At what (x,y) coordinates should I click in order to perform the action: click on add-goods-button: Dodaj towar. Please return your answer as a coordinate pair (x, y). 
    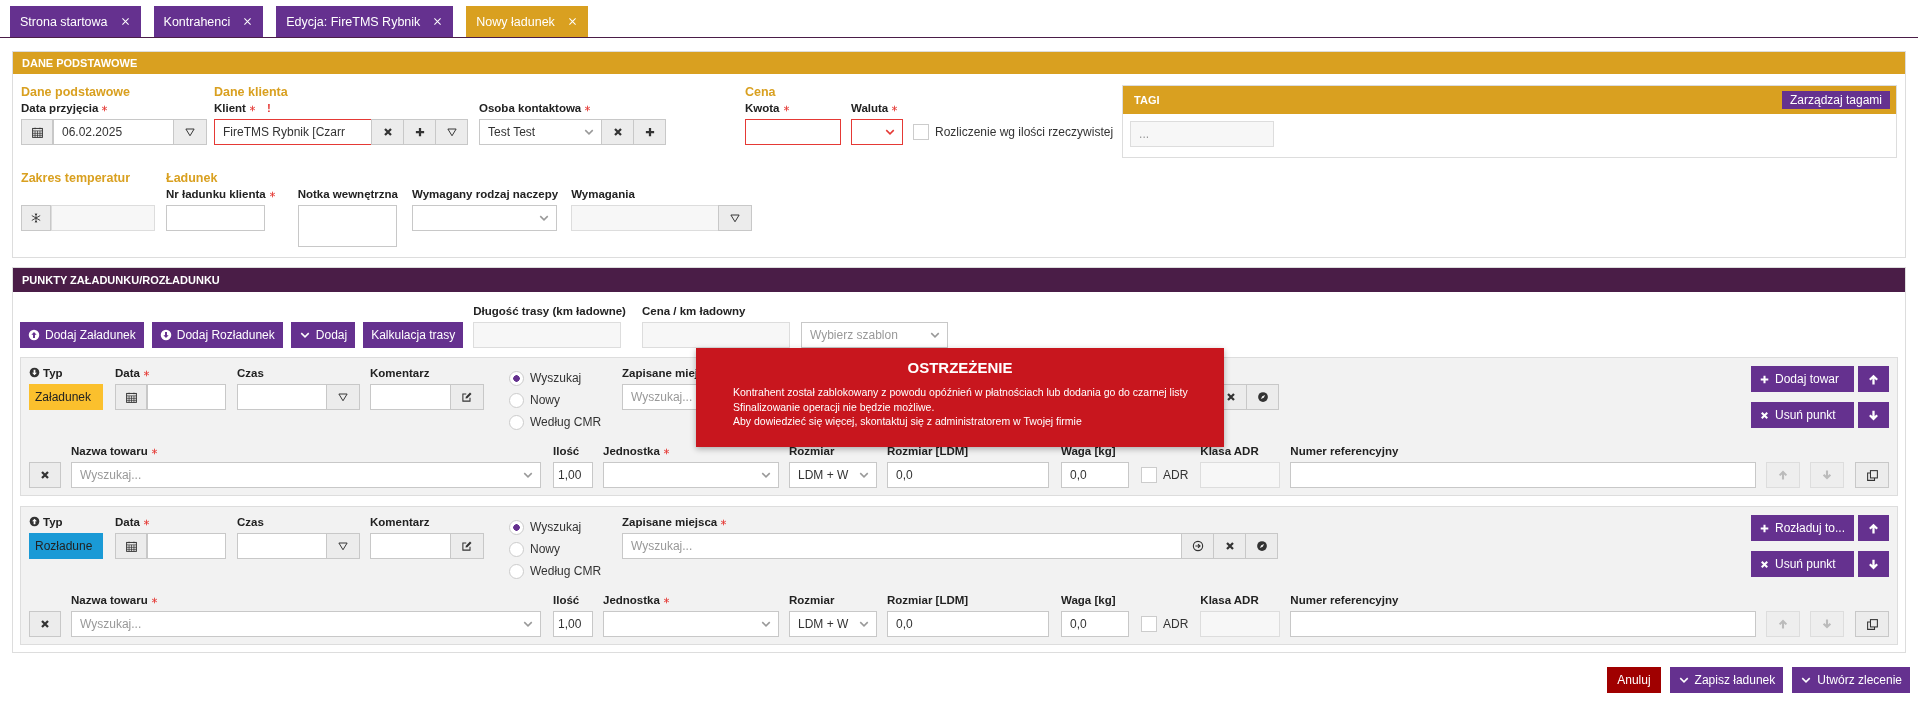
    Looking at the image, I should click on (1802, 379).